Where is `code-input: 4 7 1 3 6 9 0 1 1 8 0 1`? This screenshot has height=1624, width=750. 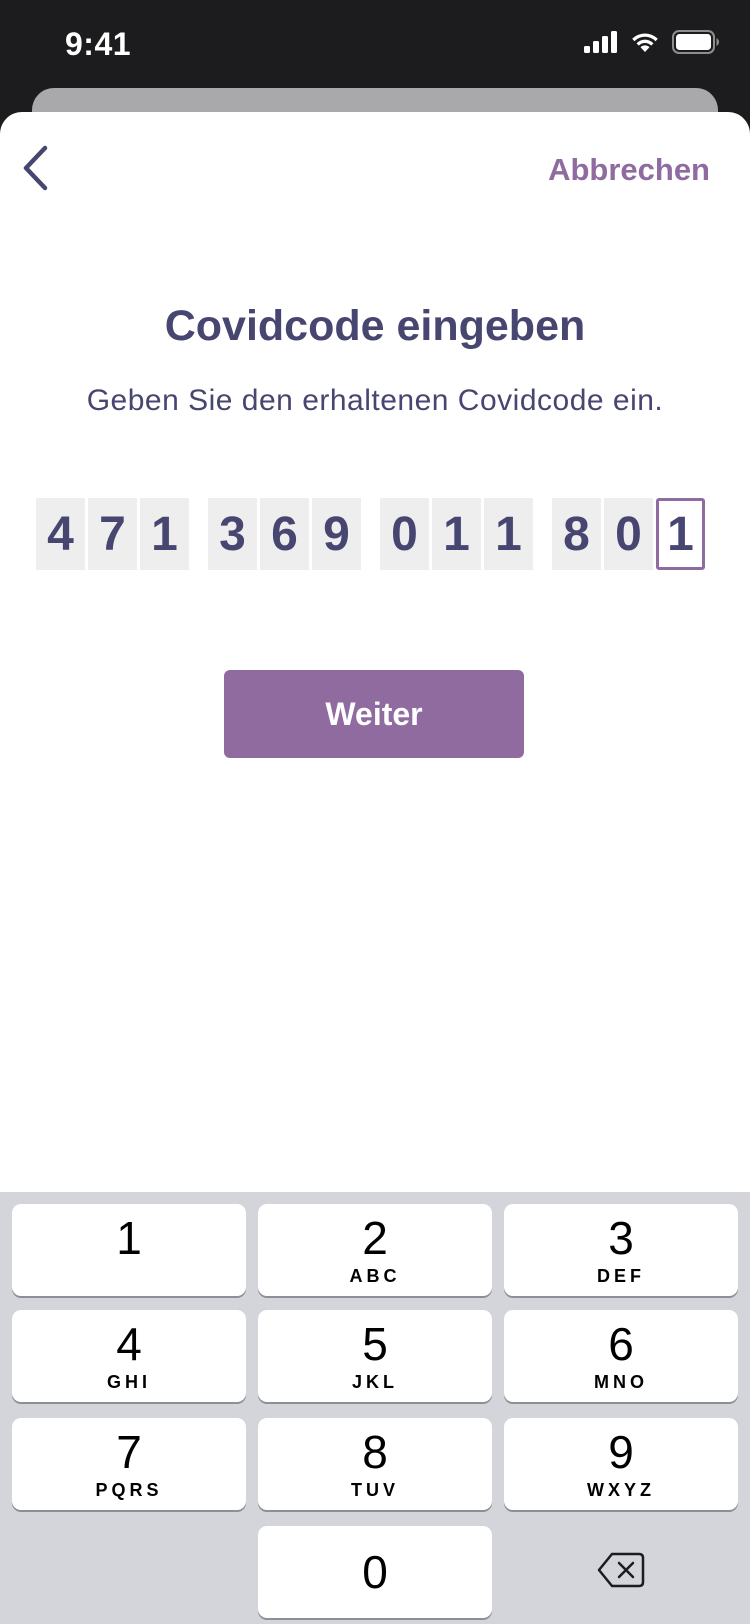 code-input: 4 7 1 3 6 9 0 1 1 8 0 1 is located at coordinates (370, 534).